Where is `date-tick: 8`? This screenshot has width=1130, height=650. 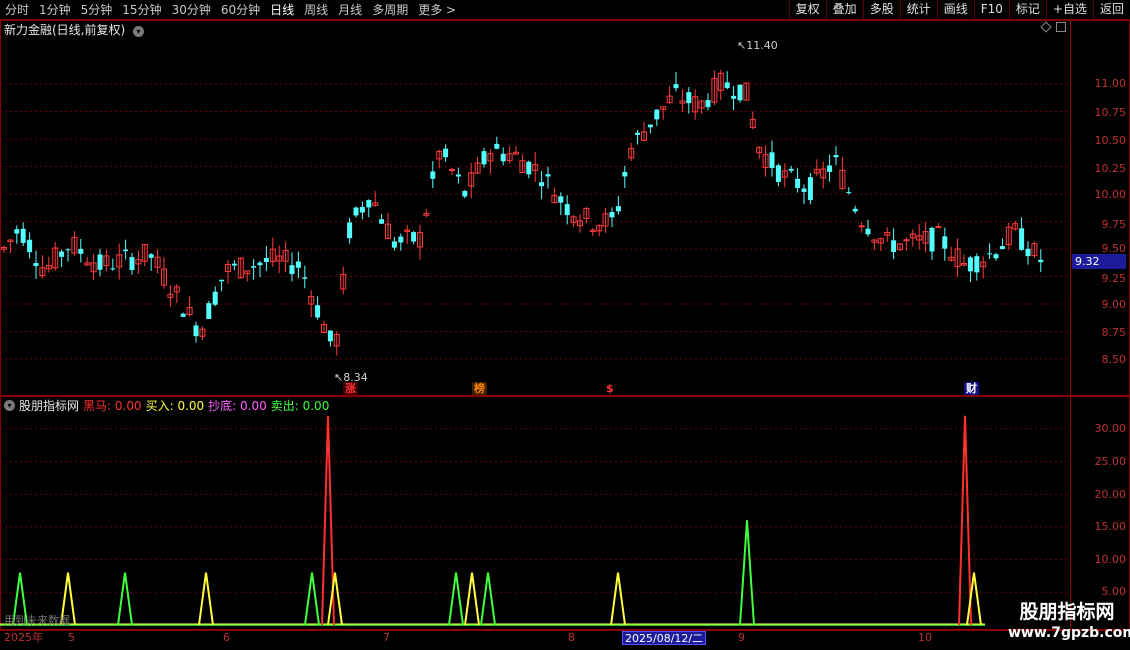 date-tick: 8 is located at coordinates (571, 637).